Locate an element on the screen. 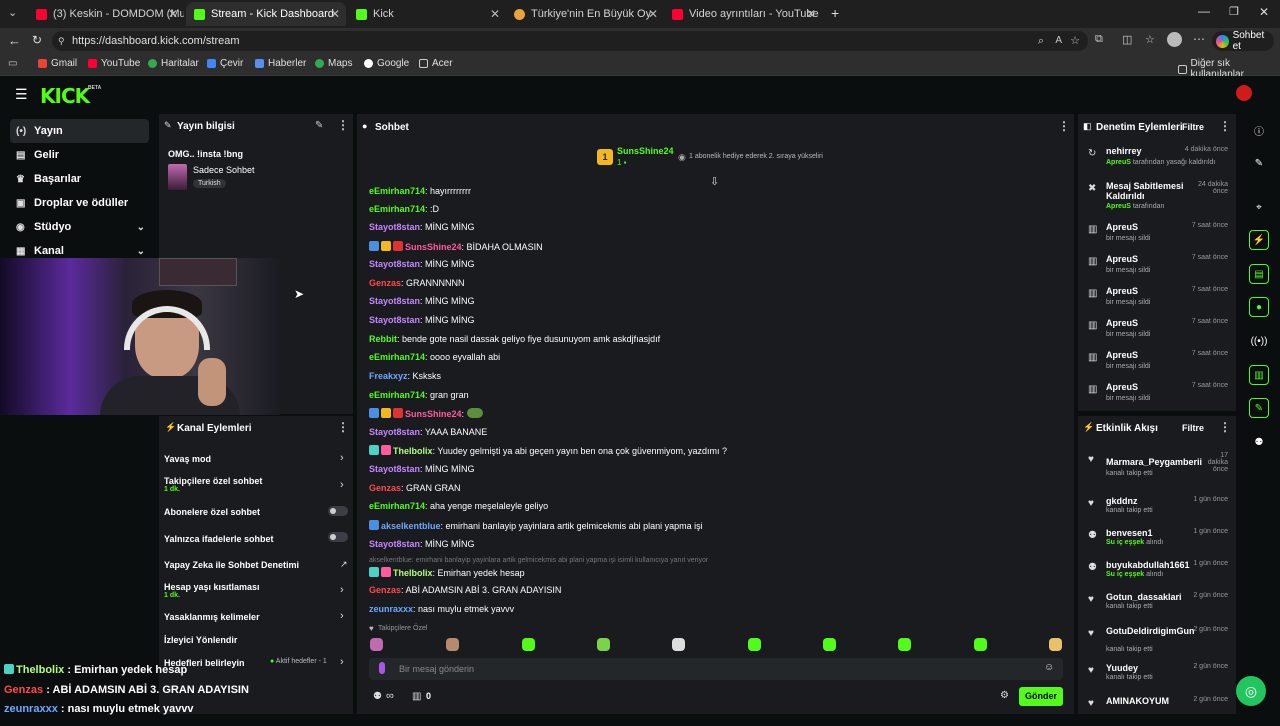  sidebar-item-basarilar: ♛ Başarılar is located at coordinates (79, 179).